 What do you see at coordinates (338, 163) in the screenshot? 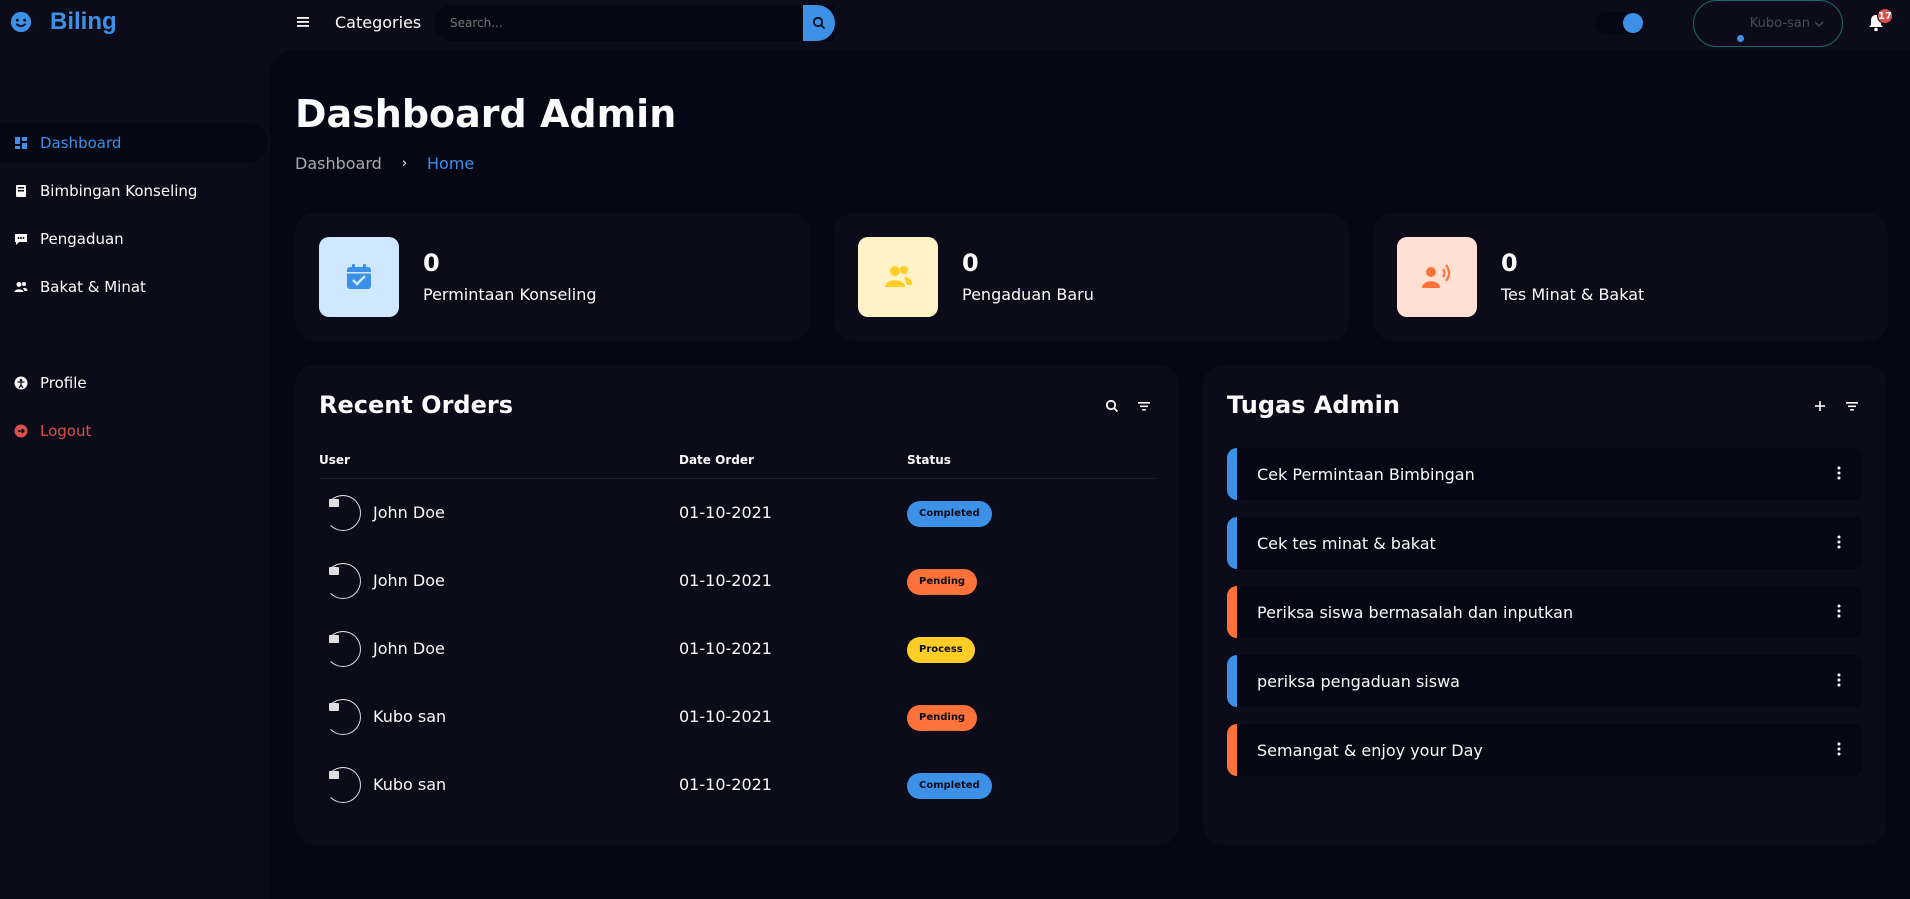
I see `breadcrumb-dashboard: Dashboard` at bounding box center [338, 163].